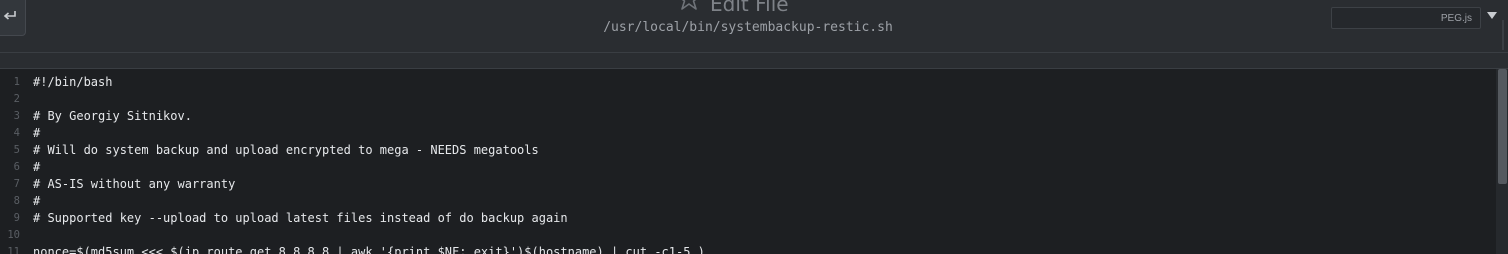 Image resolution: width=1508 pixels, height=254 pixels. Describe the element at coordinates (1406, 18) in the screenshot. I see `syntax-mode-select: PEG.js` at that location.